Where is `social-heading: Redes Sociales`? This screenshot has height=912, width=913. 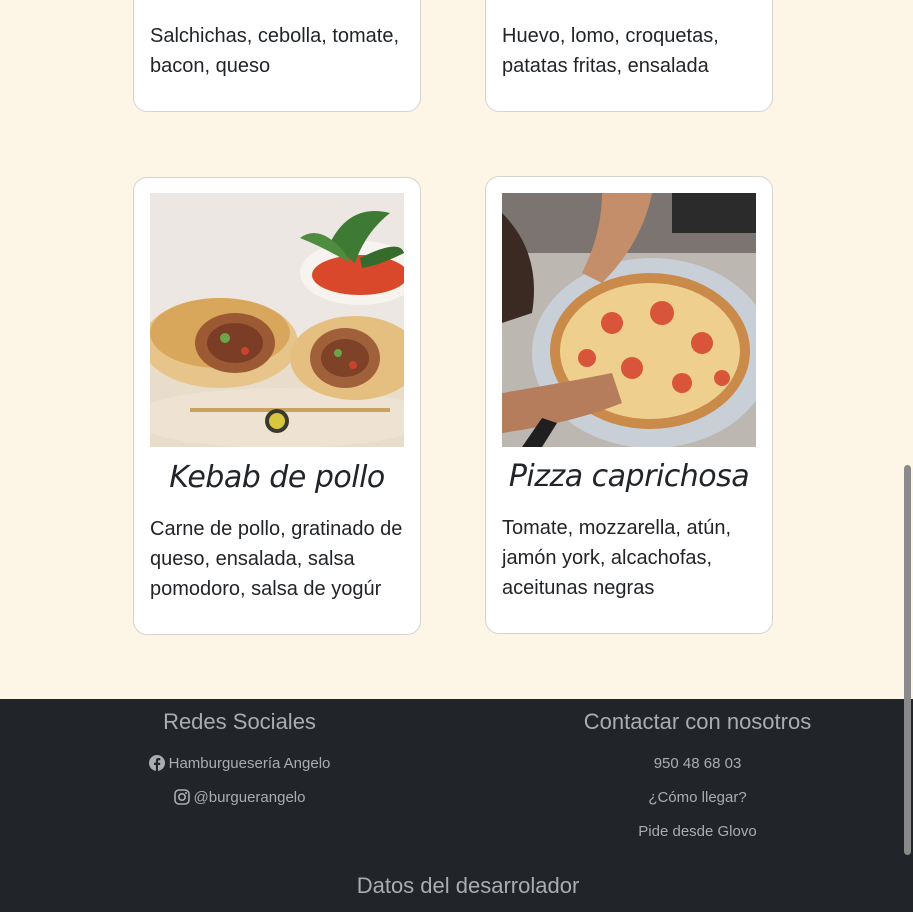 social-heading: Redes Sociales is located at coordinates (239, 721).